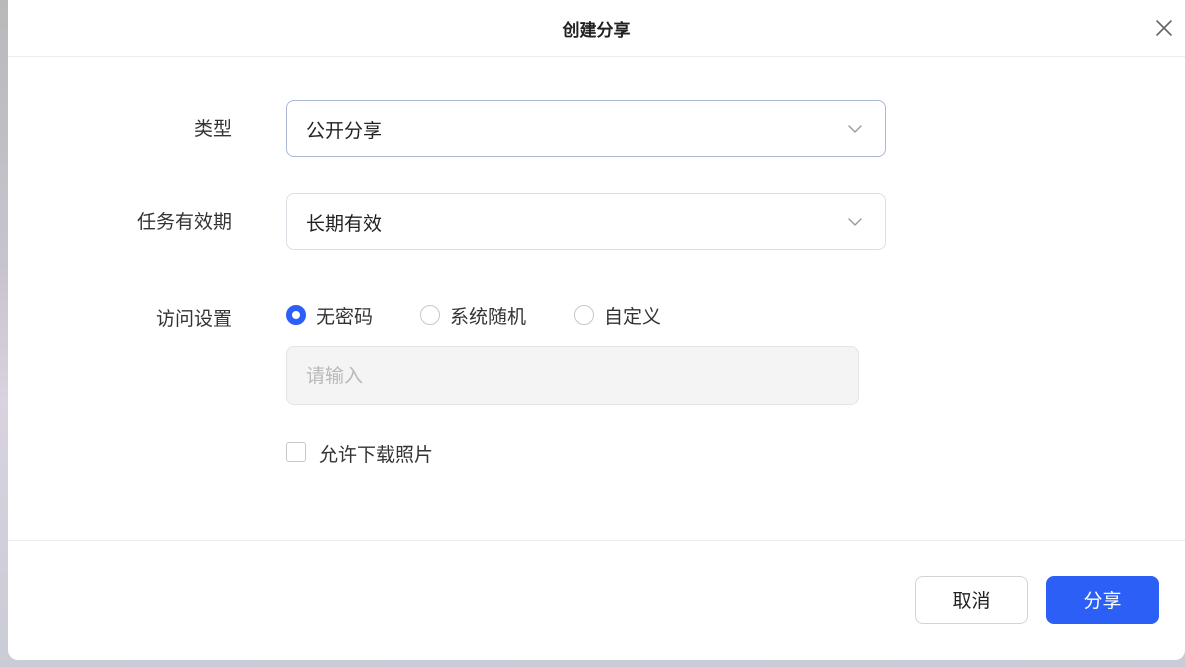  What do you see at coordinates (633, 317) in the screenshot?
I see `radio-label: 自定义` at bounding box center [633, 317].